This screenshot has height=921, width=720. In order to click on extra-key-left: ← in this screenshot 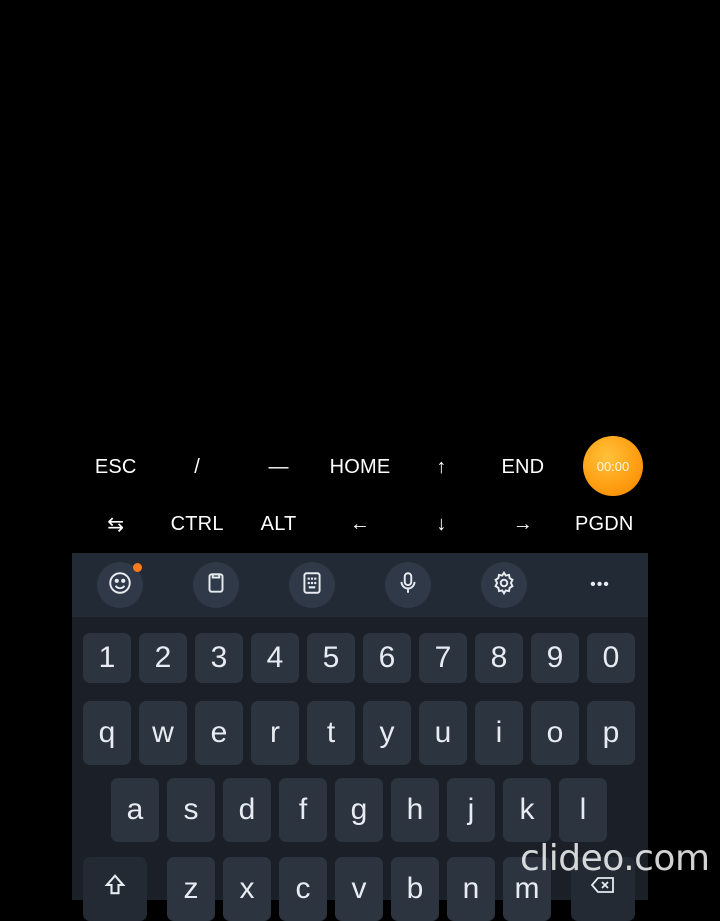, I will do `click(360, 524)`.